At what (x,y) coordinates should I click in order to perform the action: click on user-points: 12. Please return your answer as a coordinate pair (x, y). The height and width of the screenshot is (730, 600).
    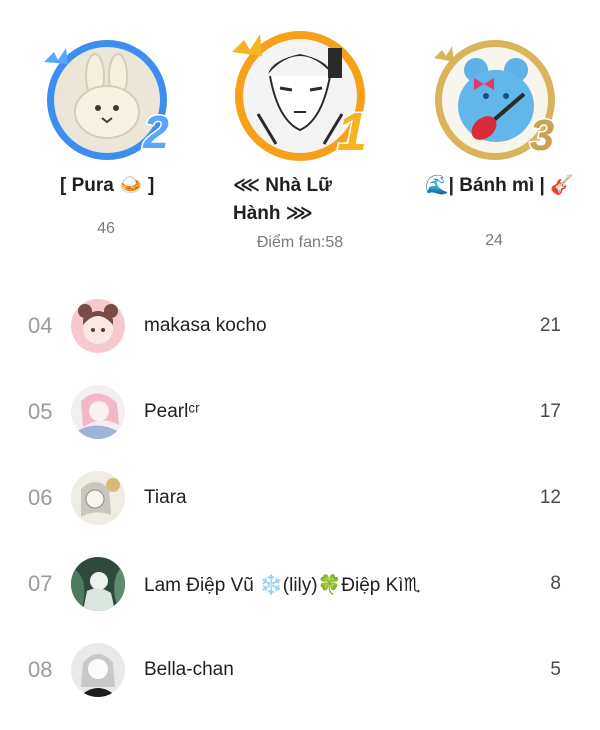
    Looking at the image, I should click on (550, 497).